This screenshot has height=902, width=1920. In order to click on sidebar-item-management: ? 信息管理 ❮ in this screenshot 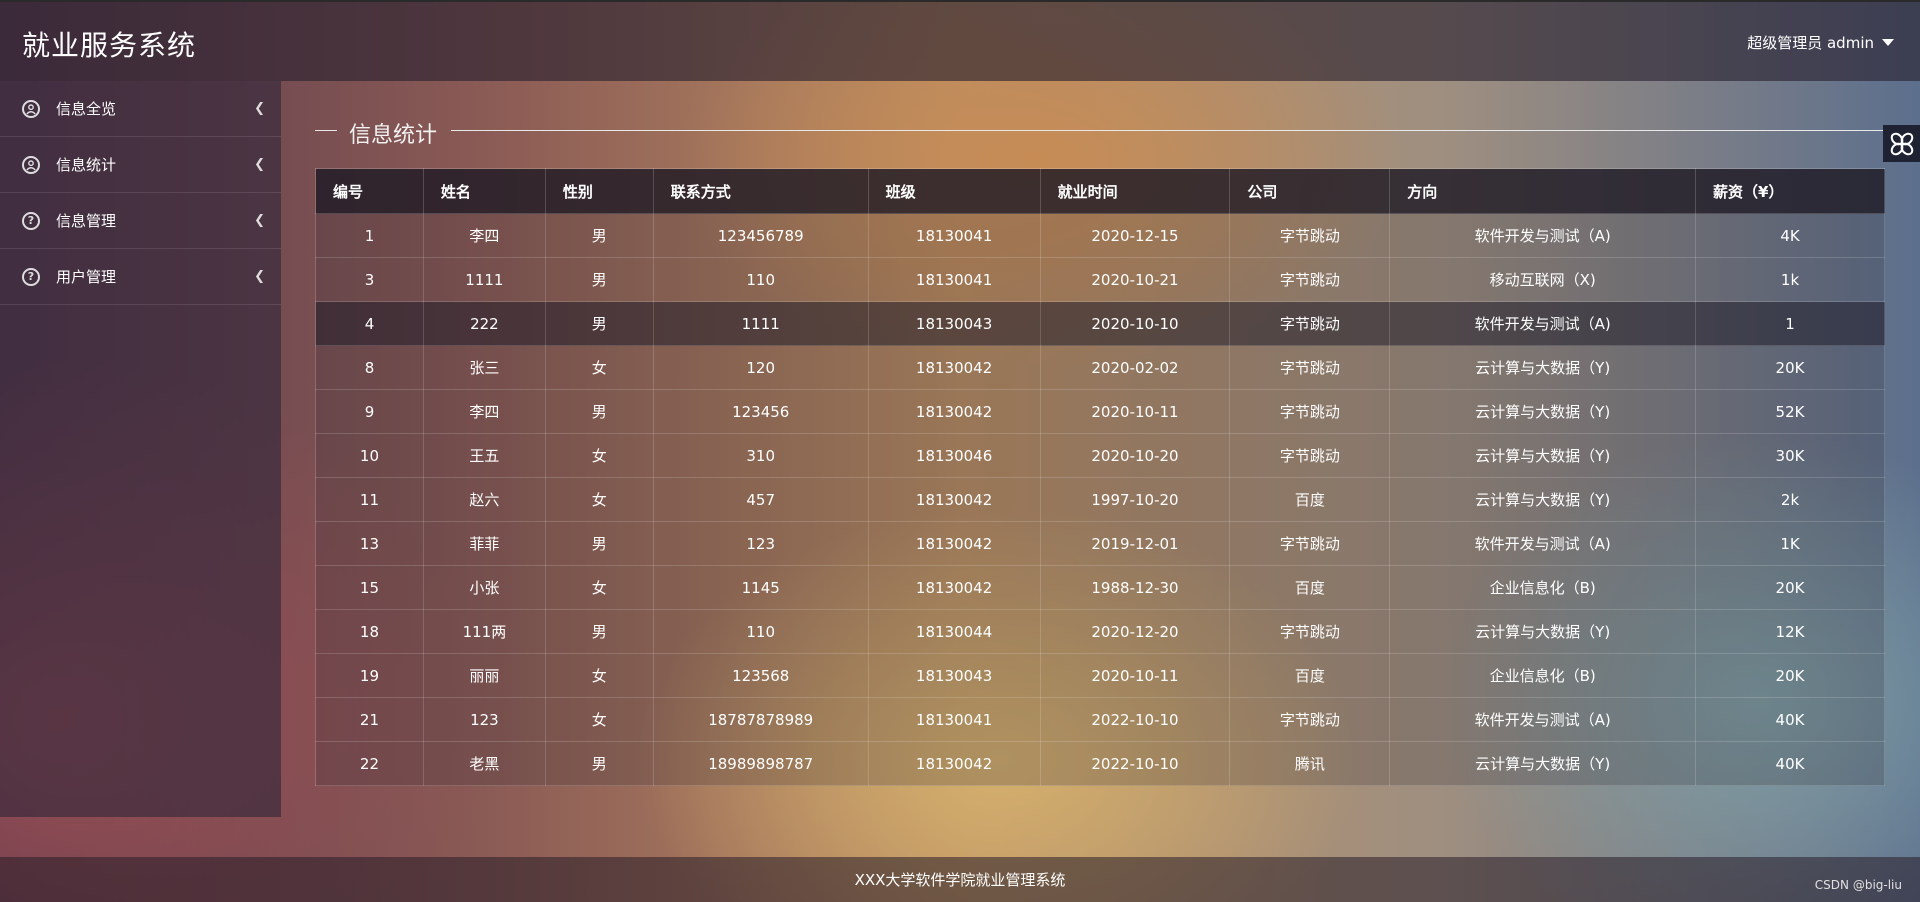, I will do `click(140, 221)`.